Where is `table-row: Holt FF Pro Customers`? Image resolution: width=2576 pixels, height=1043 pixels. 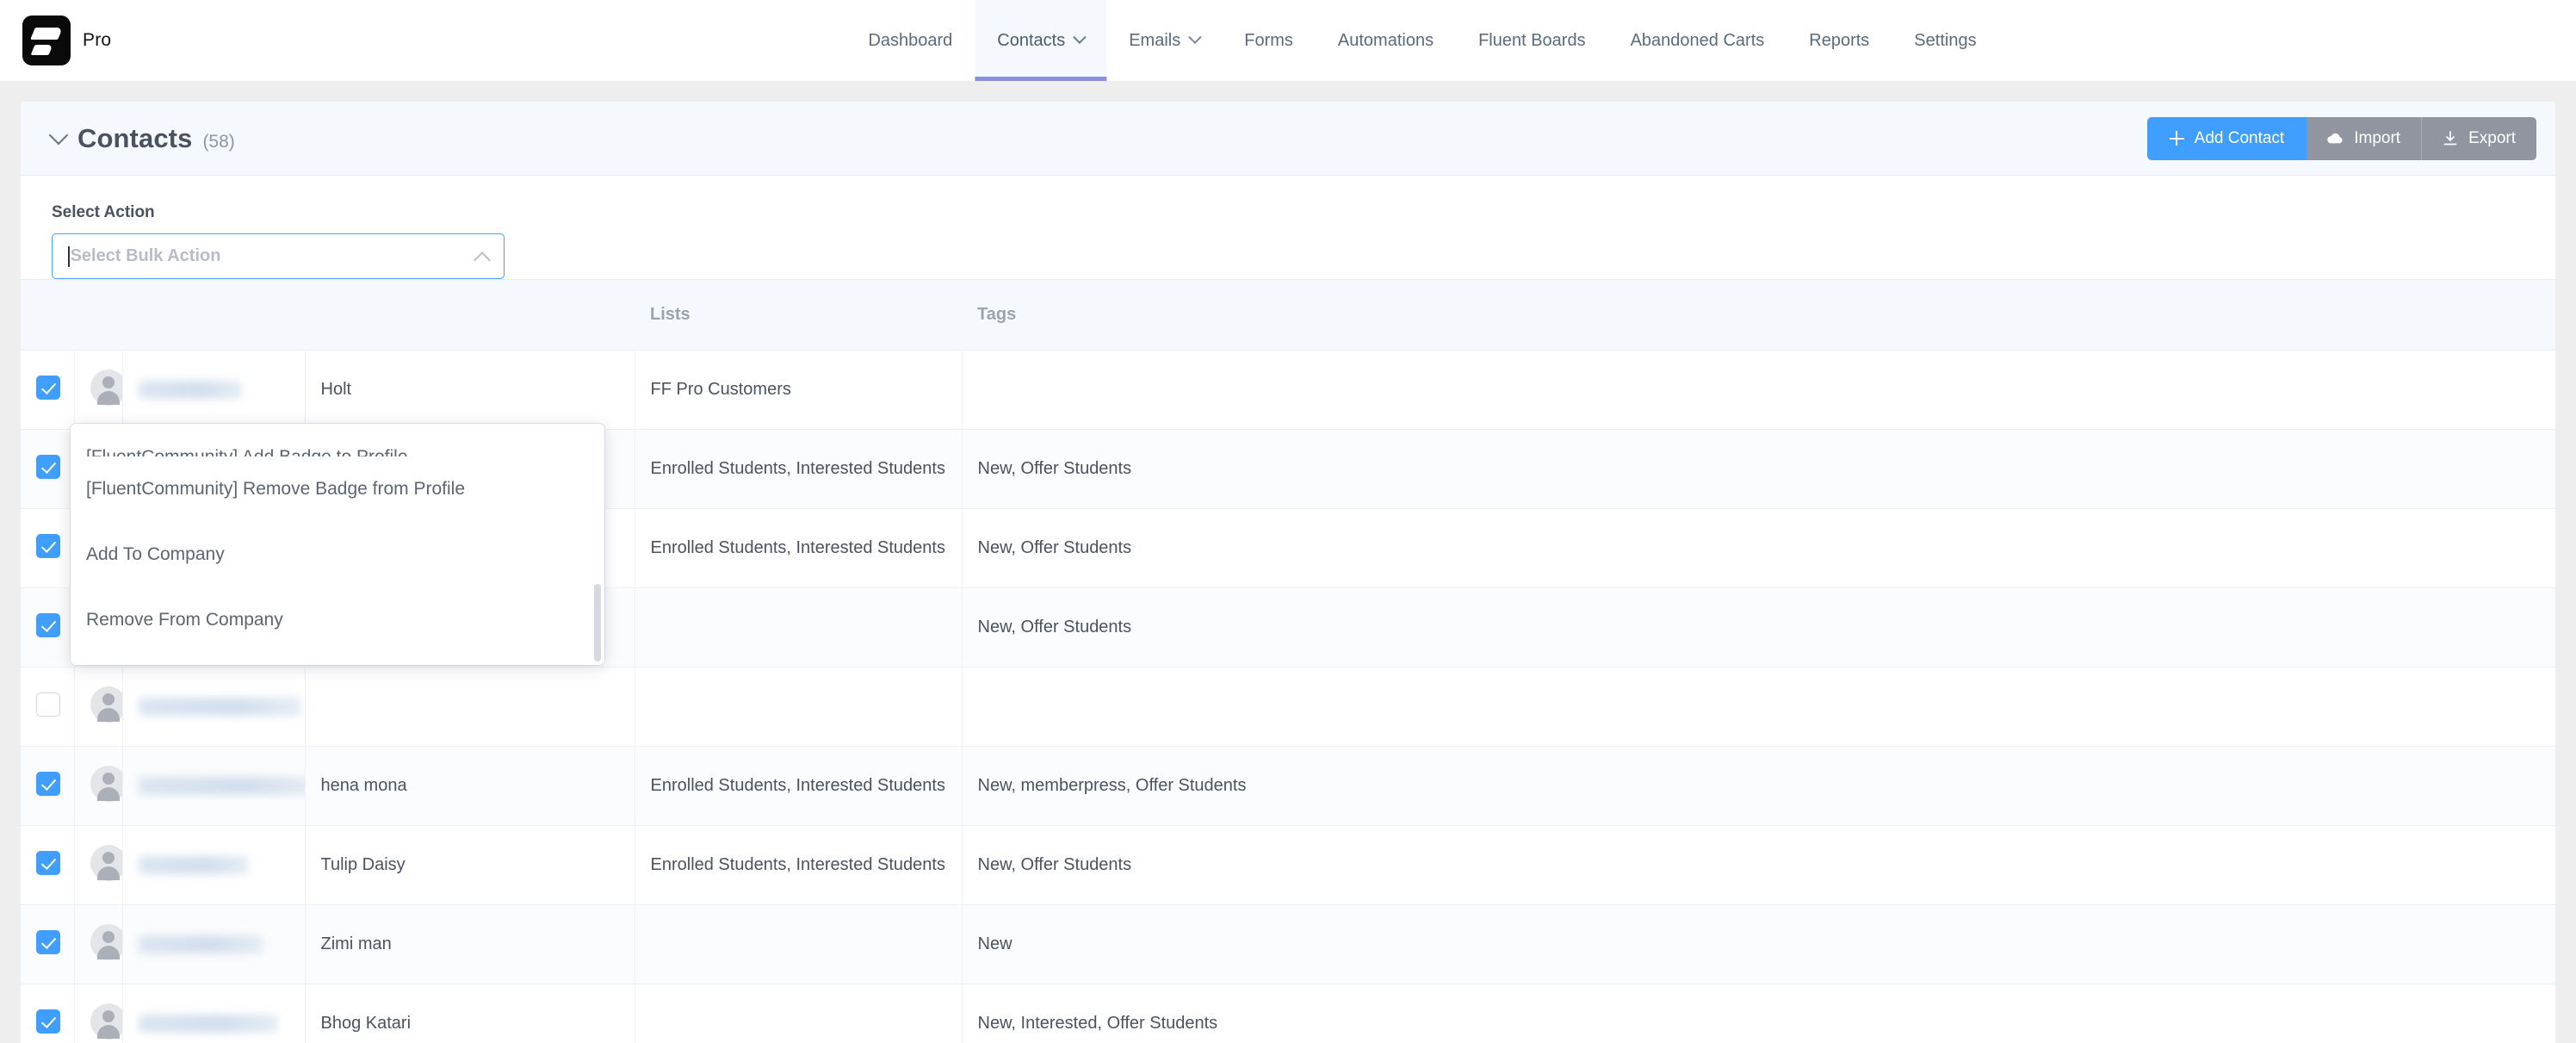
table-row: Holt FF Pro Customers is located at coordinates (1288, 390).